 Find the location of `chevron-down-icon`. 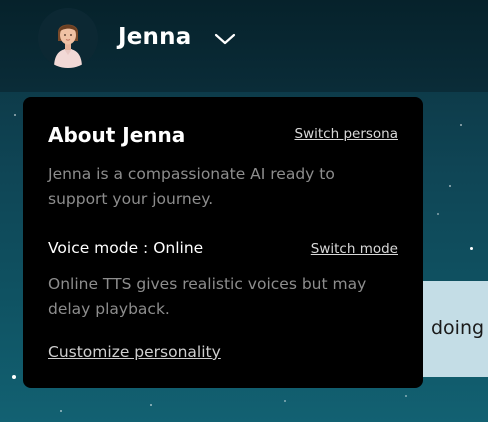

chevron-down-icon is located at coordinates (225, 39).